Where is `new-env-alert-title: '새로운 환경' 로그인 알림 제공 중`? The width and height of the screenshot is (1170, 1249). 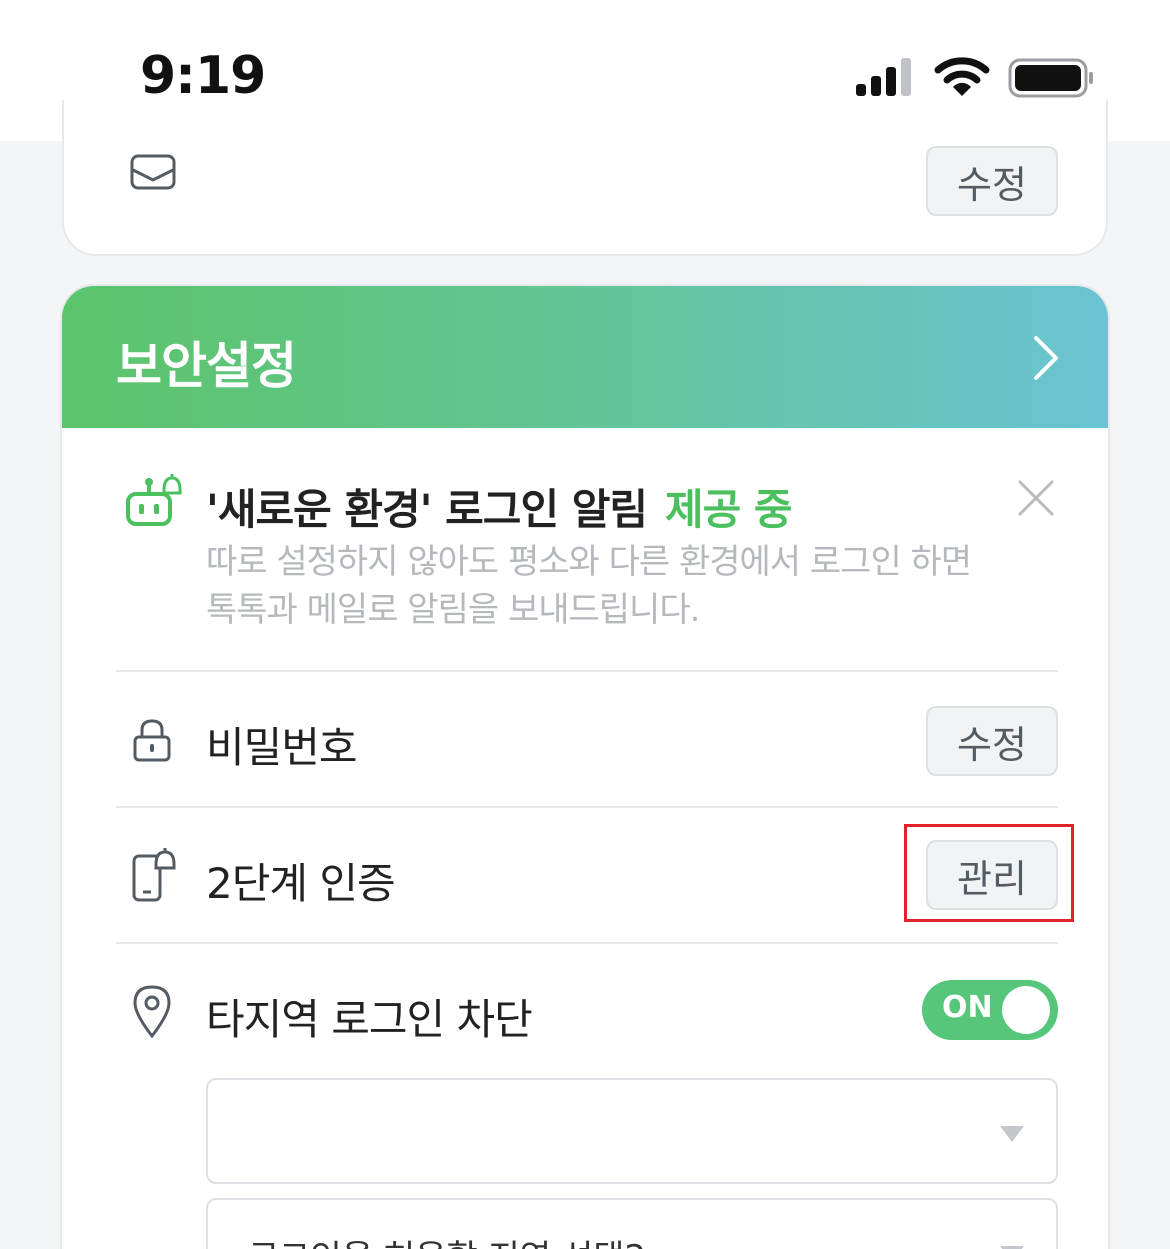
new-env-alert-title: '새로운 환경' 로그인 알림 제공 중 is located at coordinates (499, 506).